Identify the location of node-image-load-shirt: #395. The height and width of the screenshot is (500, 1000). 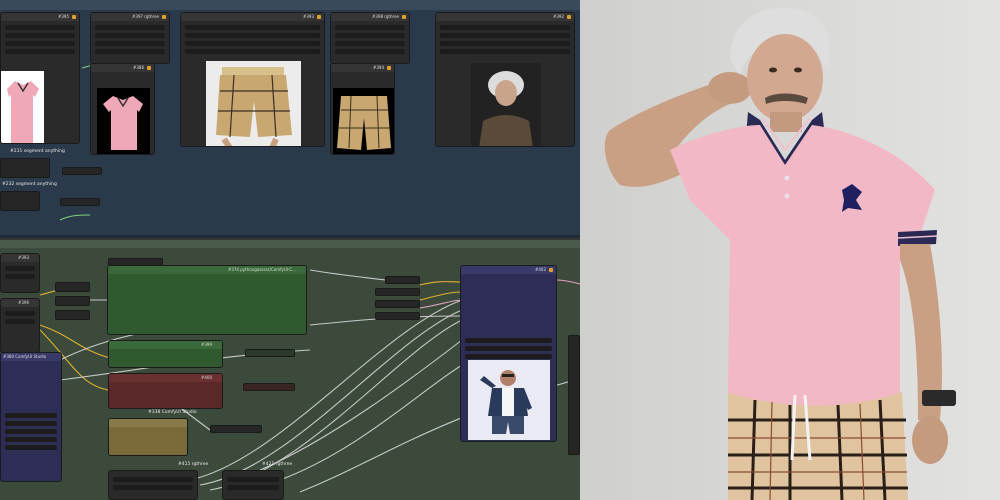
(40, 78).